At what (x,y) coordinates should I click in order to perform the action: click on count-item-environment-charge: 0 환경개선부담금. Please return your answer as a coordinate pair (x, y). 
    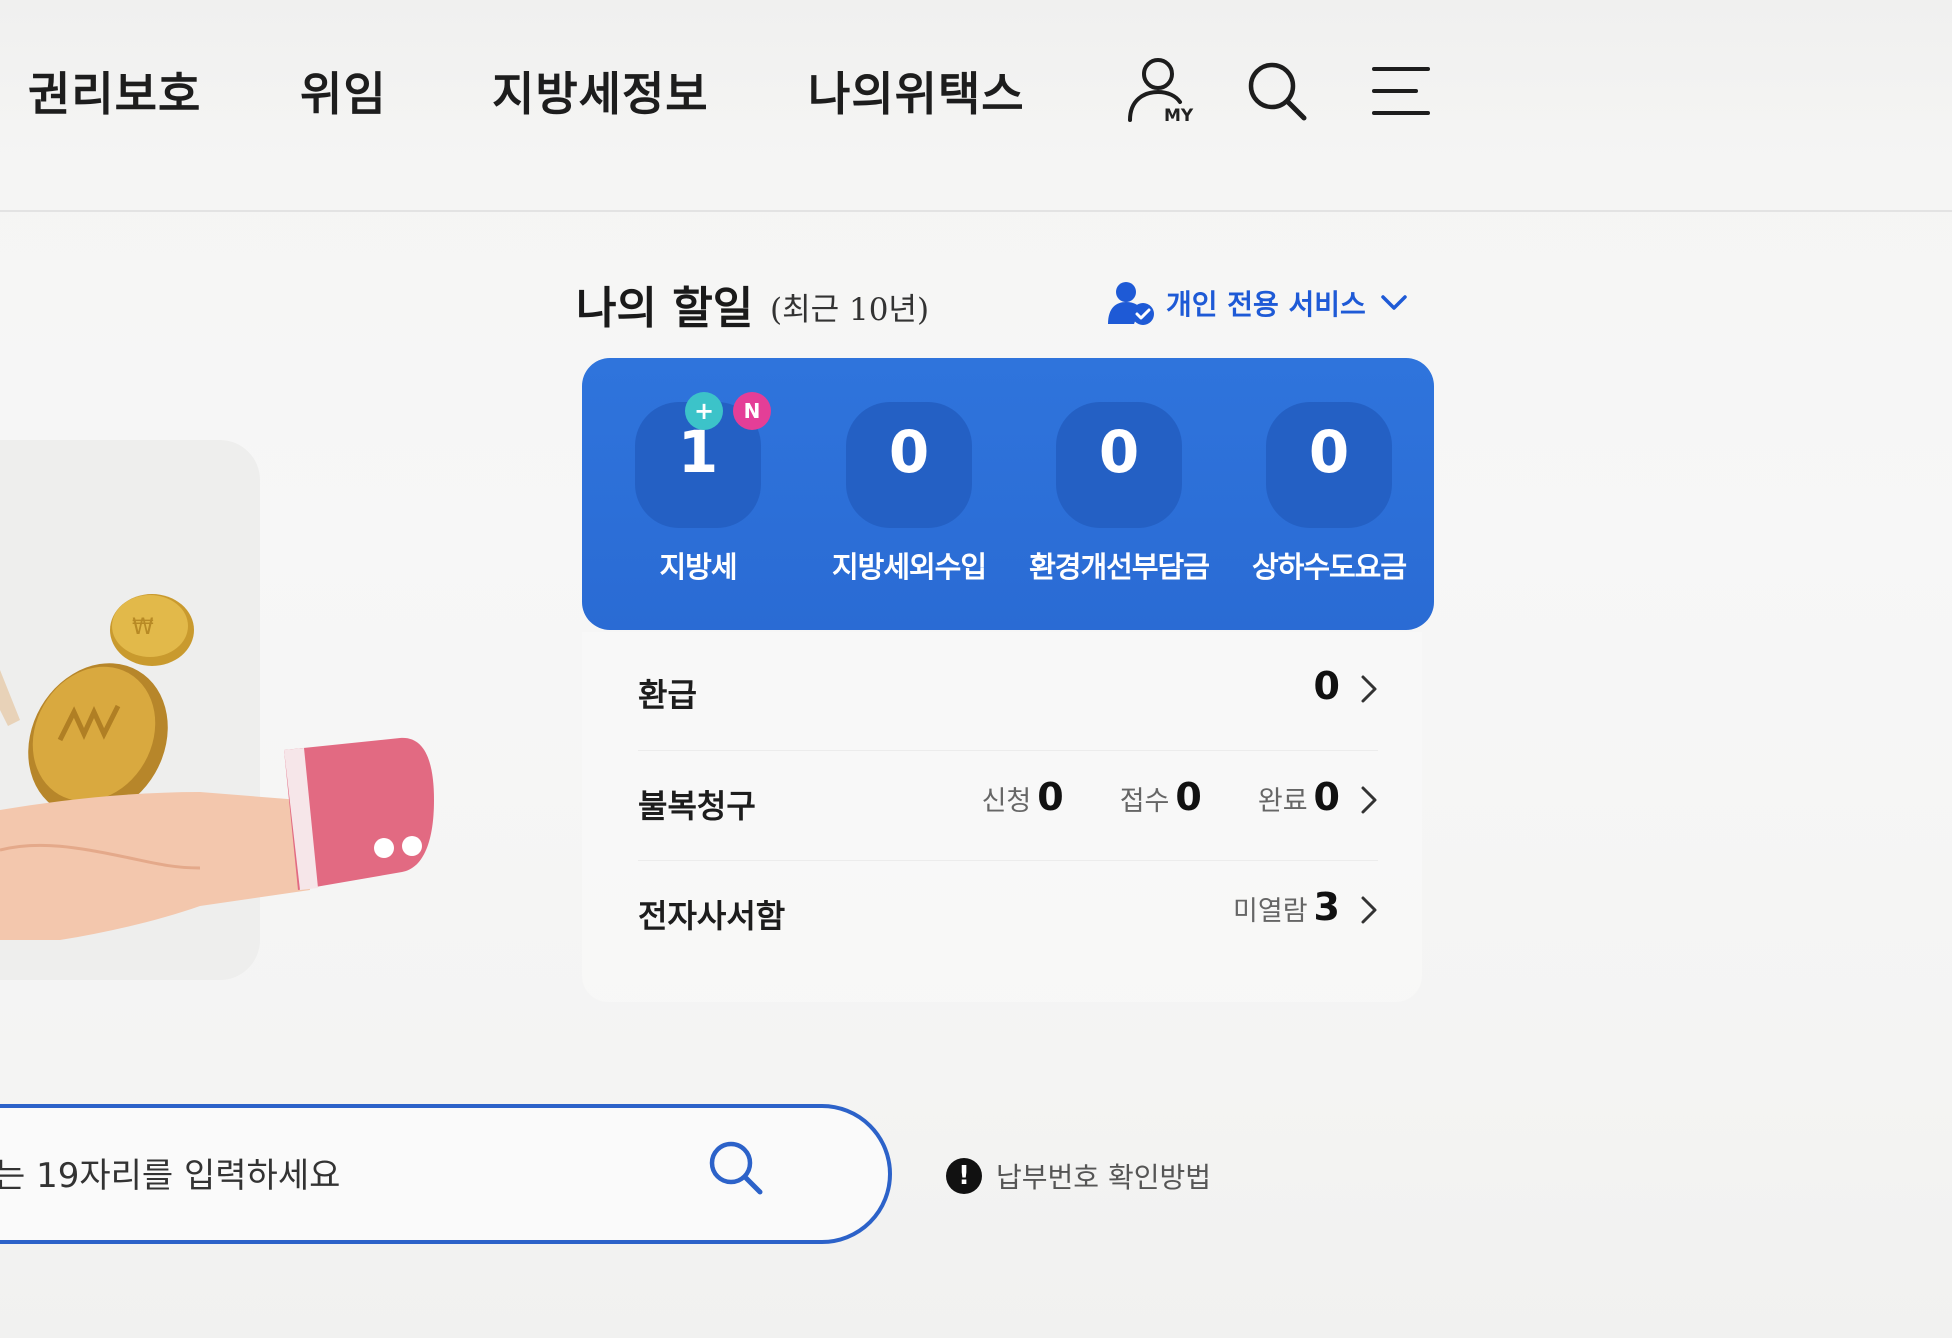
    Looking at the image, I should click on (1119, 502).